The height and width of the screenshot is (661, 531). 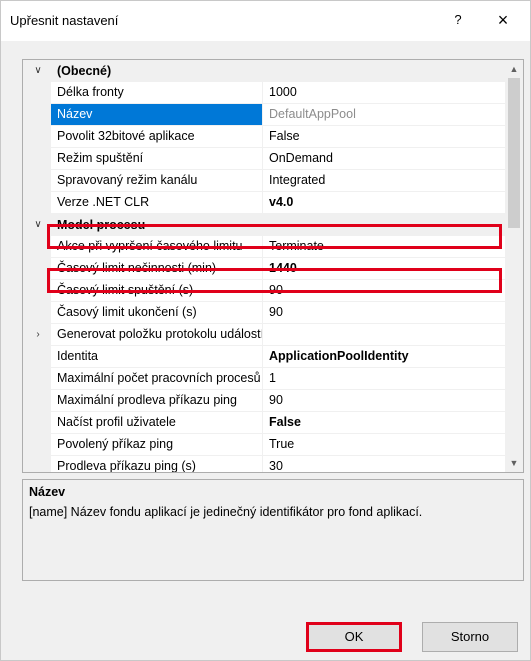 I want to click on highlight-idle-timeout, so click(x=274, y=280).